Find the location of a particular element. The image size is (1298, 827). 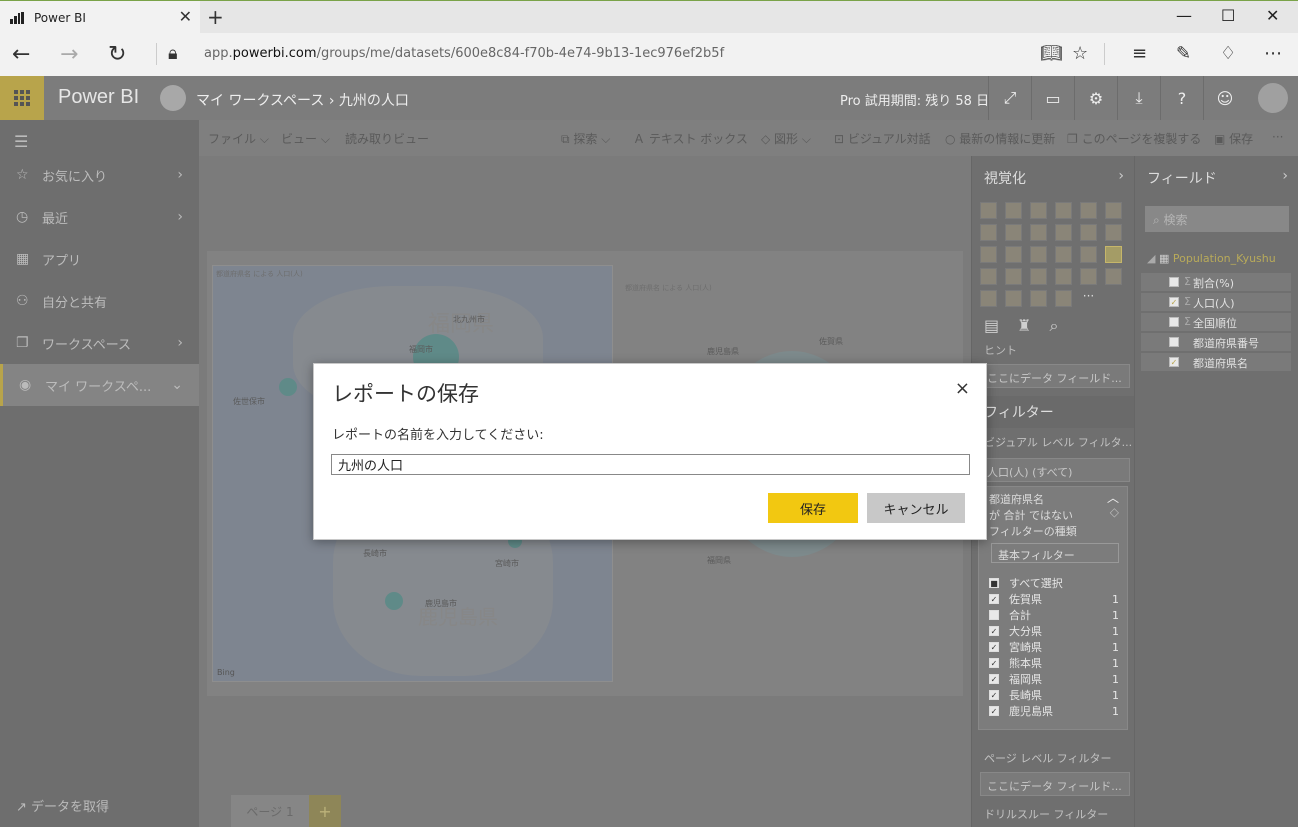

field-item: ✓ 都道府県名 is located at coordinates (1216, 362).